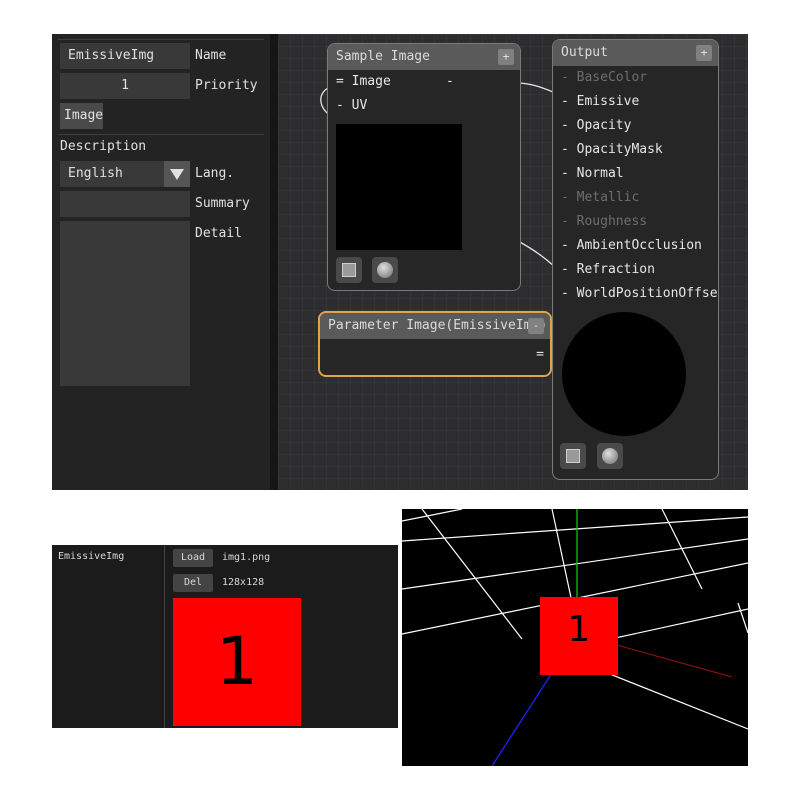 The image size is (800, 800). Describe the element at coordinates (125, 86) in the screenshot. I see `priority-field: 1` at that location.